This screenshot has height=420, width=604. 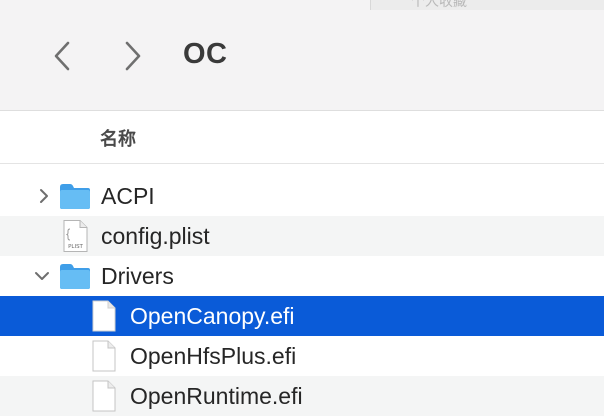 I want to click on item-name: config.plist, so click(x=155, y=236).